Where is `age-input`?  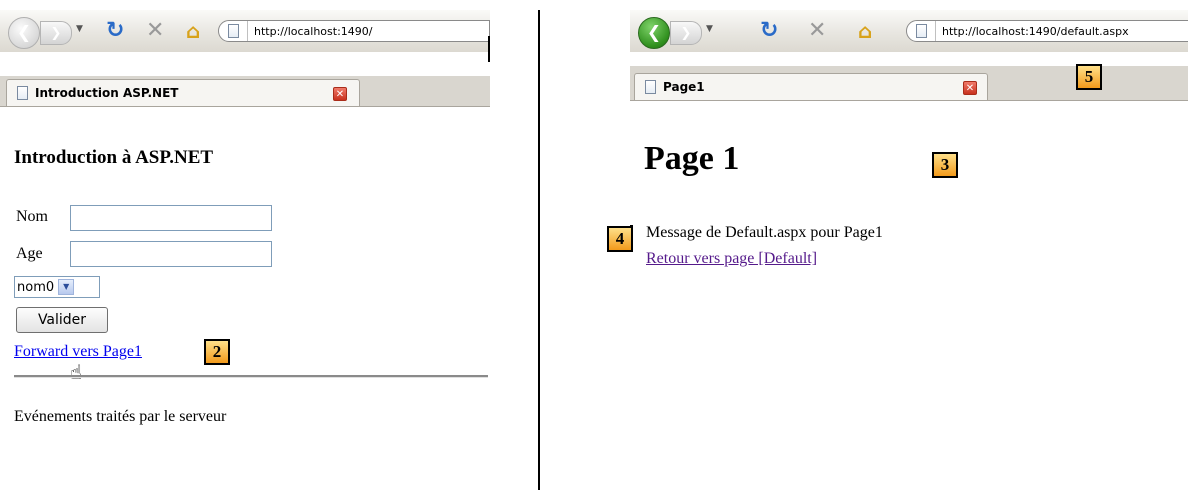 age-input is located at coordinates (171, 254).